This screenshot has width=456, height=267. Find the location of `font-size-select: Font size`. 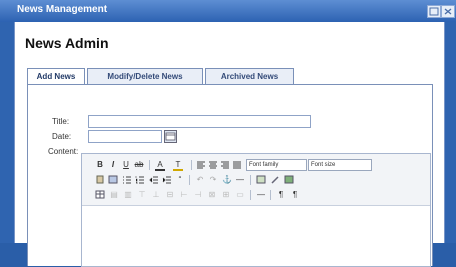

font-size-select: Font size is located at coordinates (340, 165).